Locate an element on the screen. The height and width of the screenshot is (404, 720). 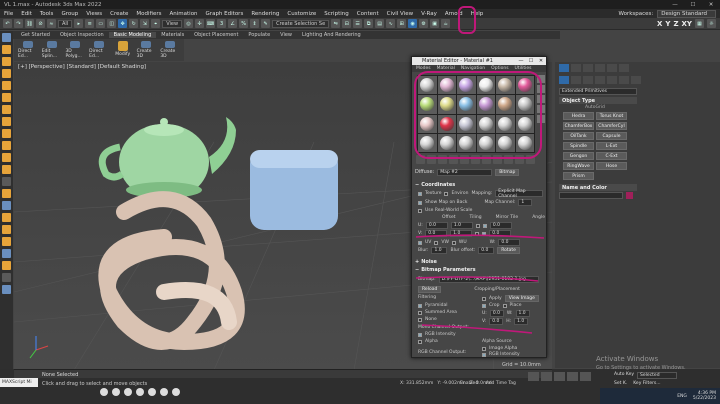
gengon-button: Gengon is located at coordinates (578, 156).